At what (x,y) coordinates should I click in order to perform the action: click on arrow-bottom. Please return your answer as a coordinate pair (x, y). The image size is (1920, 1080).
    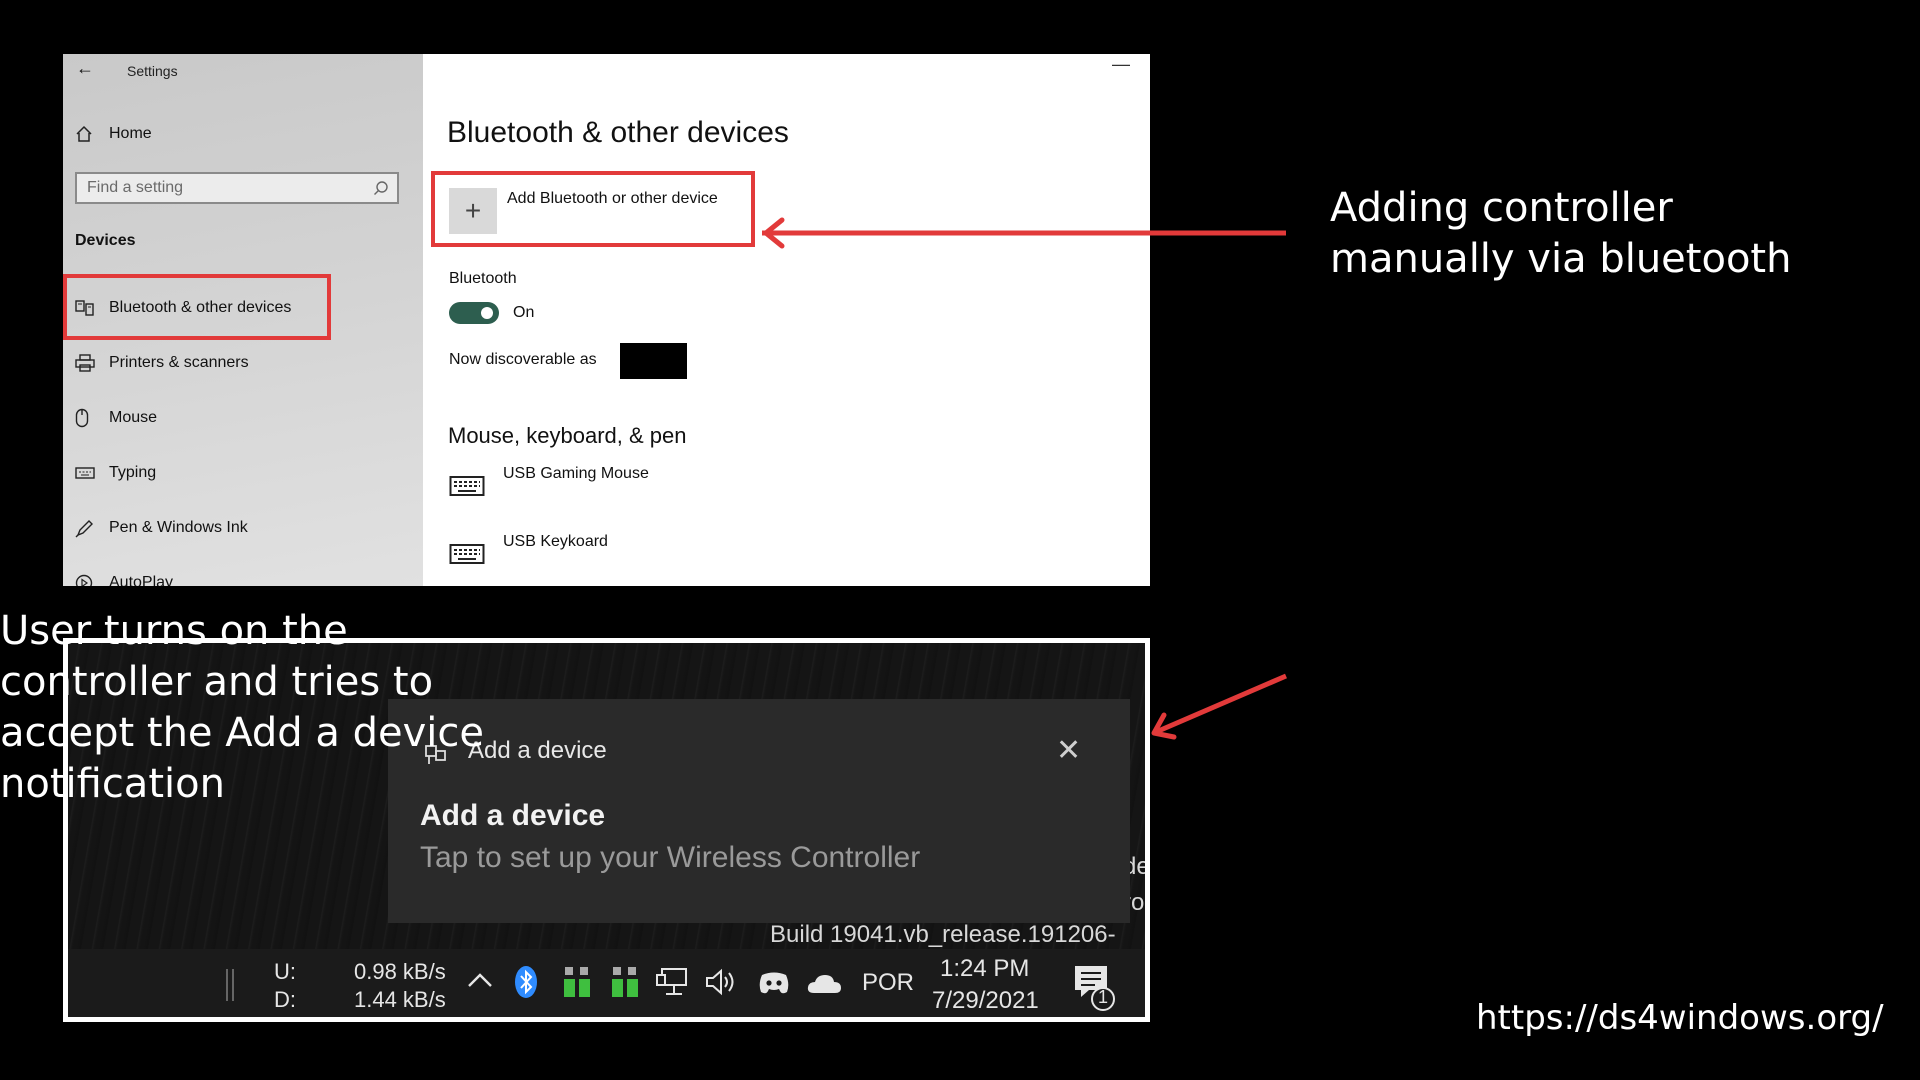
    Looking at the image, I should click on (1219, 706).